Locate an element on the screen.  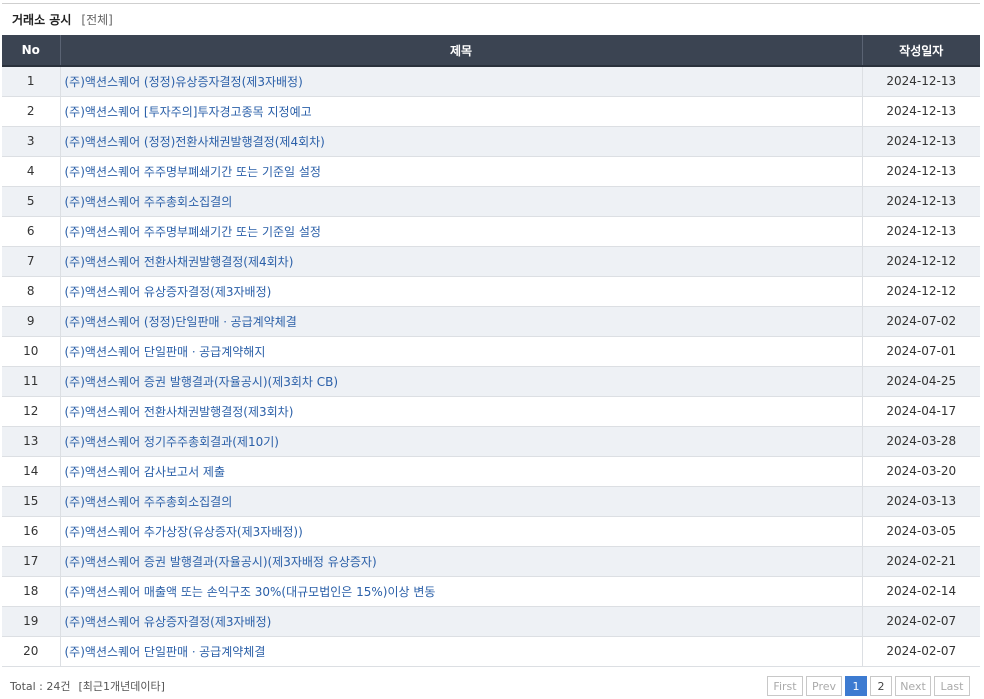
row-title-cell: (주)액션스퀘어 (정정)유상증자결정(제3자배정) is located at coordinates (461, 81).